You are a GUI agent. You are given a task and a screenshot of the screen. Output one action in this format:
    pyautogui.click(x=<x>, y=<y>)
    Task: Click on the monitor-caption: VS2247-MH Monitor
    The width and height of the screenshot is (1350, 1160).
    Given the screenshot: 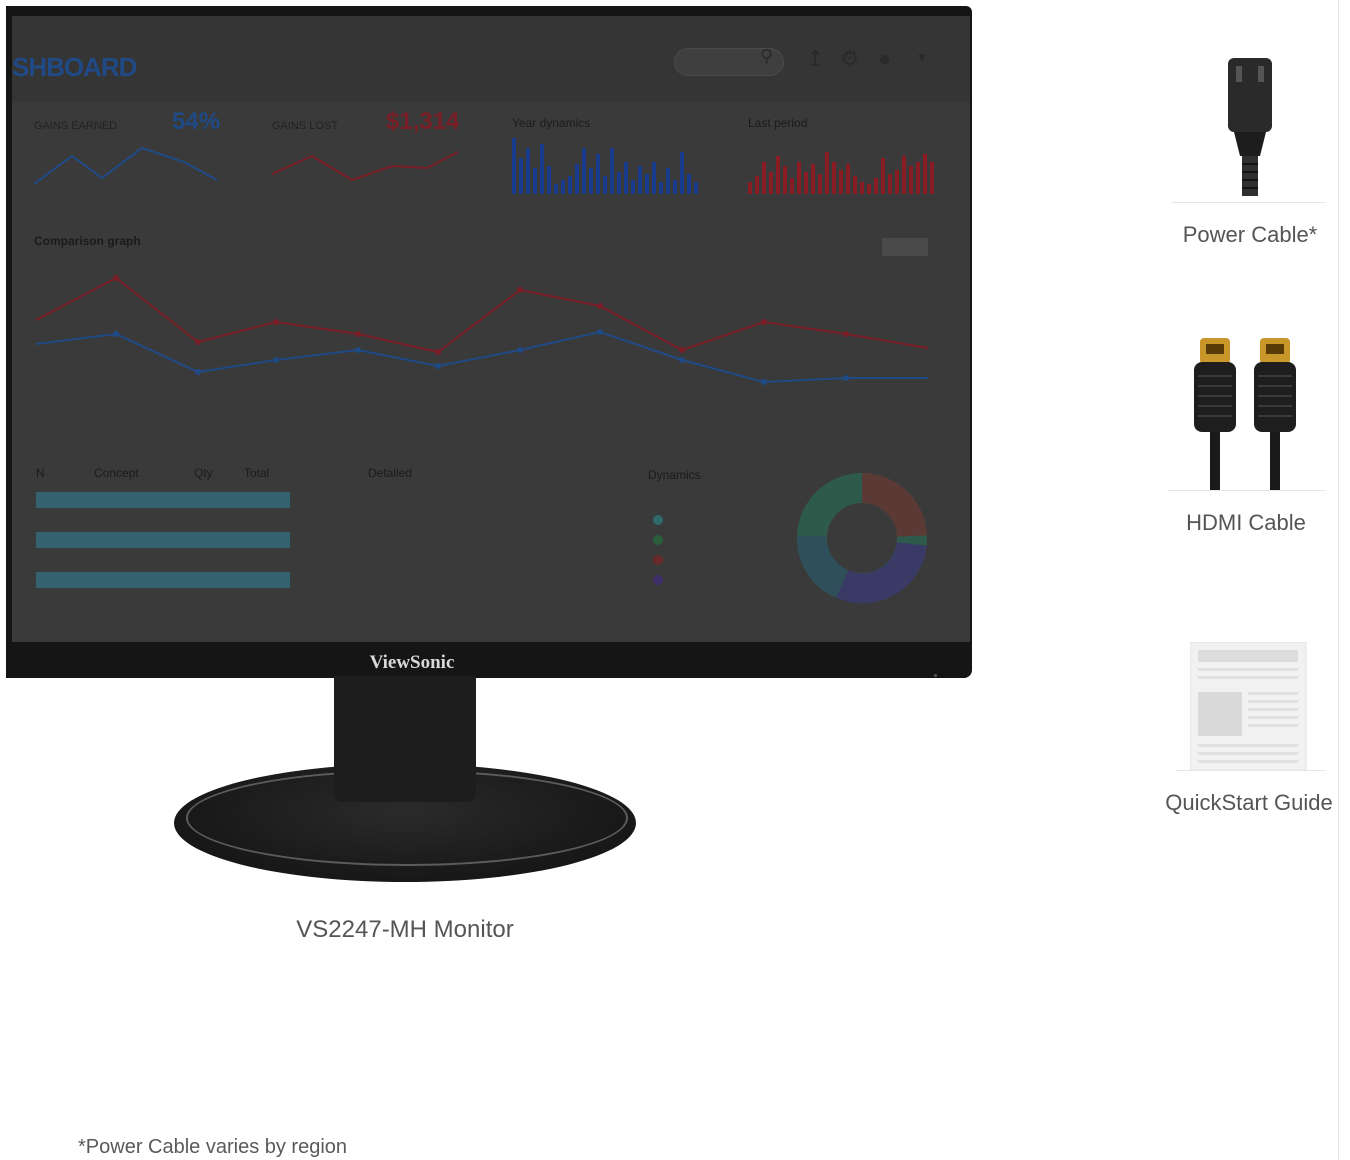 What is the action you would take?
    pyautogui.click(x=405, y=929)
    